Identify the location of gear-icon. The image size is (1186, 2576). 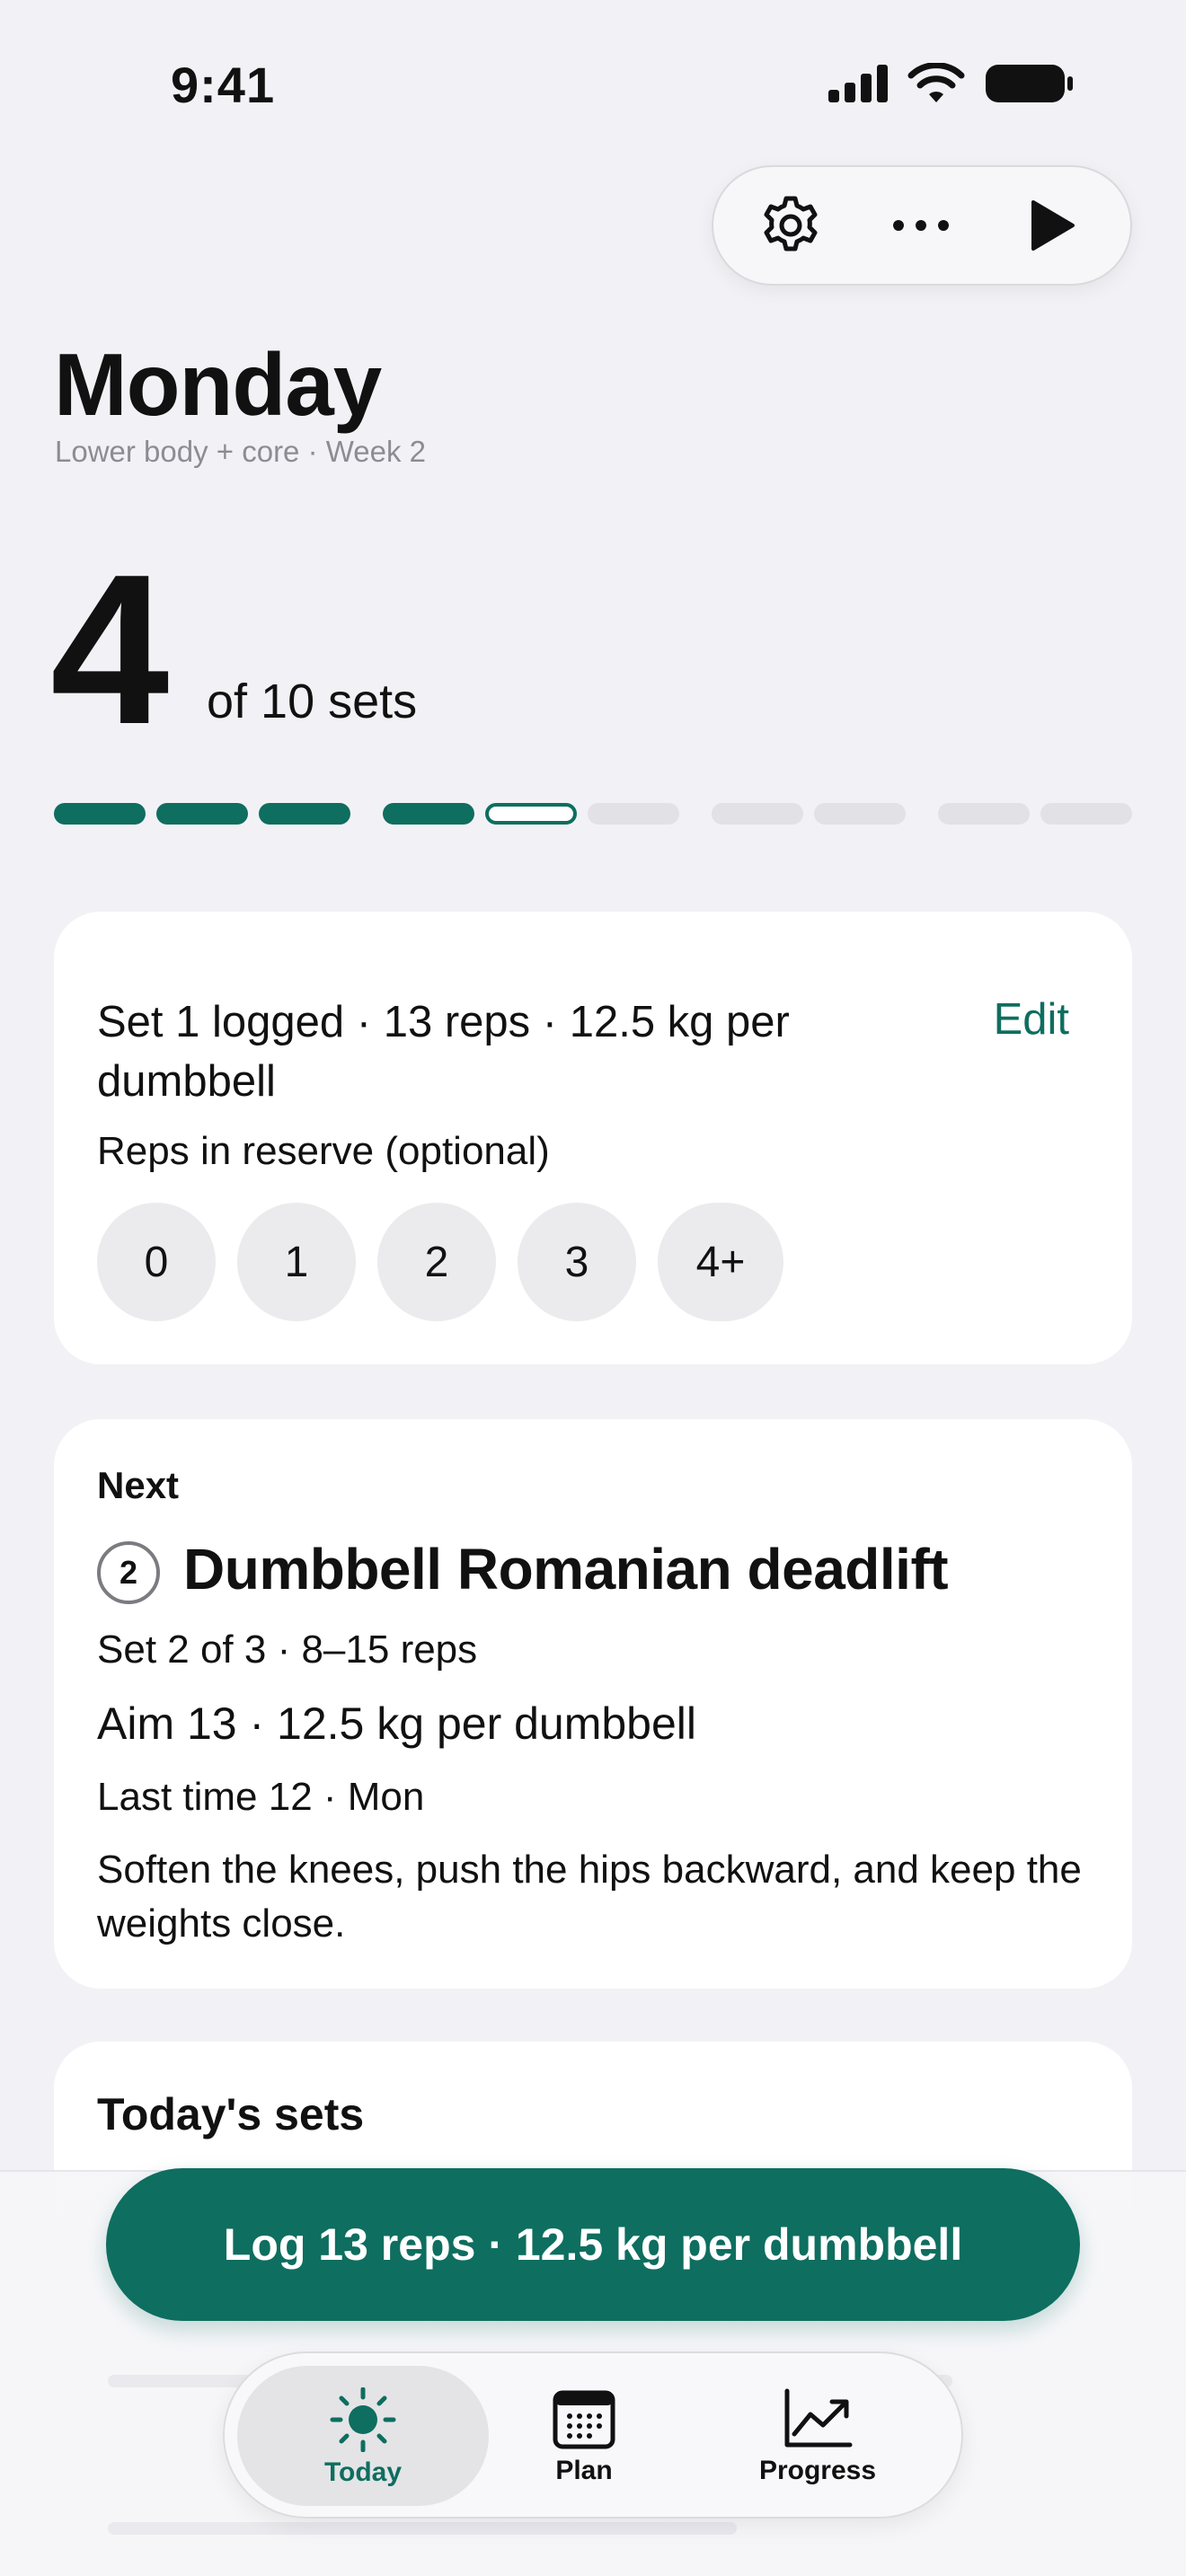
(791, 223).